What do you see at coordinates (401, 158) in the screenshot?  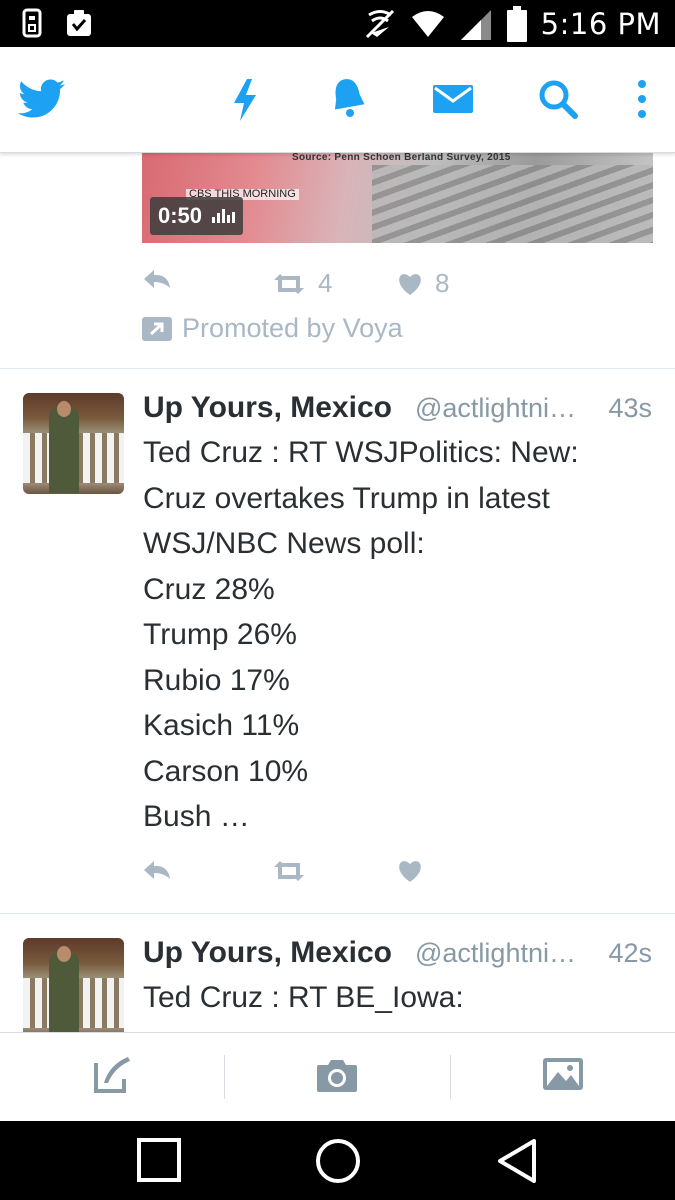 I see `video-source-caption: Source: Penn Schoen Berland Survey, 2015` at bounding box center [401, 158].